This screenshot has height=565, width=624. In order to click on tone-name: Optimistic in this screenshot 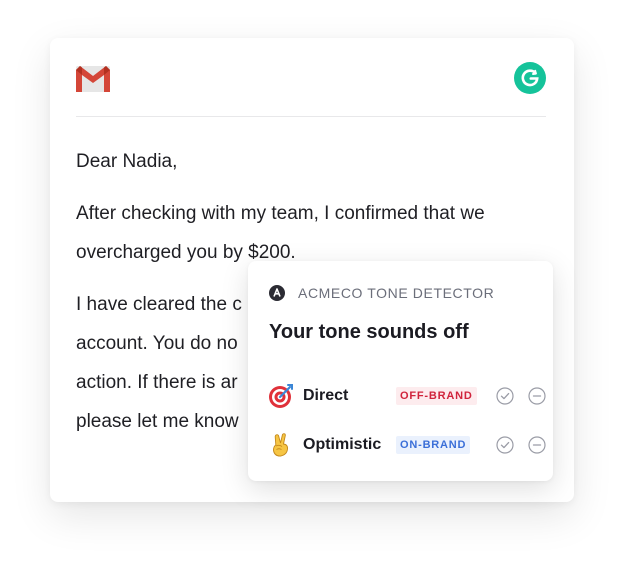, I will do `click(342, 444)`.